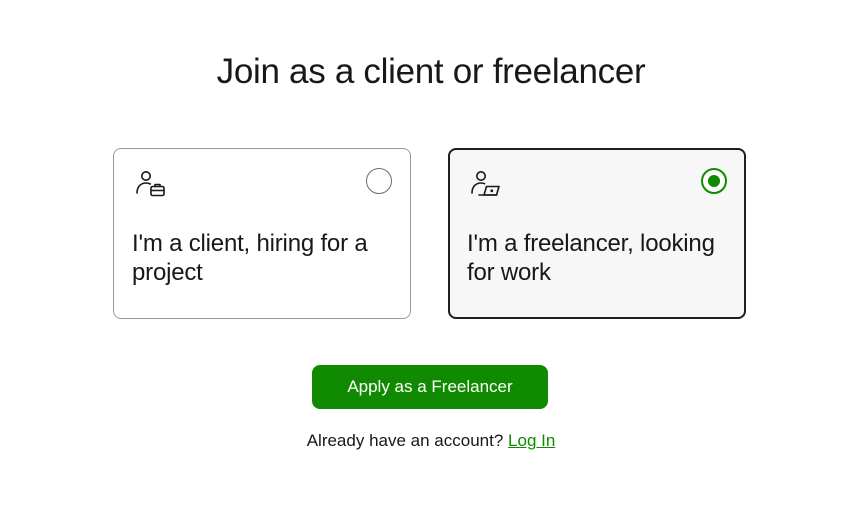 The height and width of the screenshot is (509, 862). What do you see at coordinates (250, 258) in the screenshot?
I see `client-option-label: I'm a client, hiring for a project` at bounding box center [250, 258].